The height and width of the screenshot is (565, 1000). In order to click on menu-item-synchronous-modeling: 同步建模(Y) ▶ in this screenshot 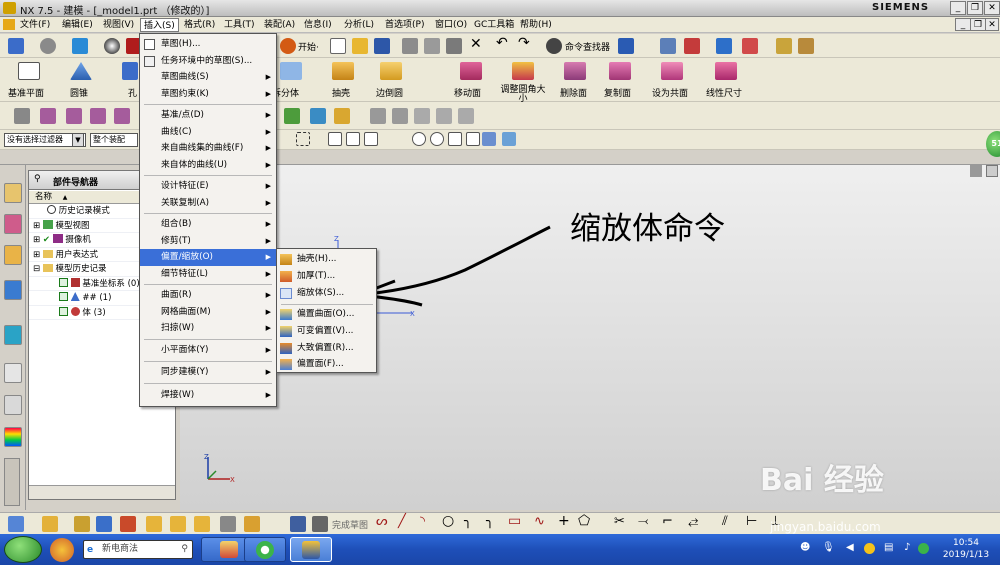, I will do `click(208, 372)`.